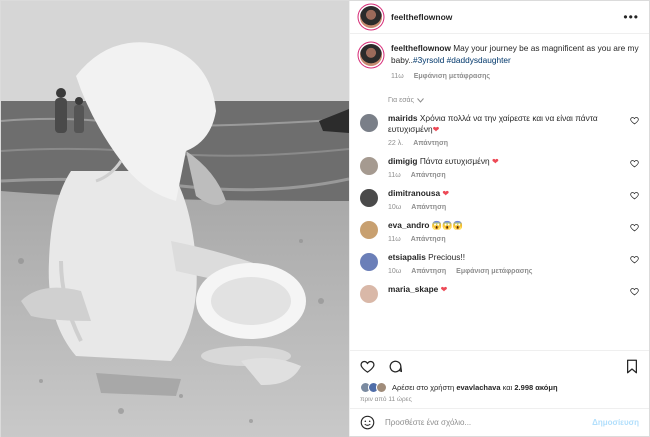  Describe the element at coordinates (499, 293) in the screenshot. I see `comment-item: maria_skape ❤` at that location.